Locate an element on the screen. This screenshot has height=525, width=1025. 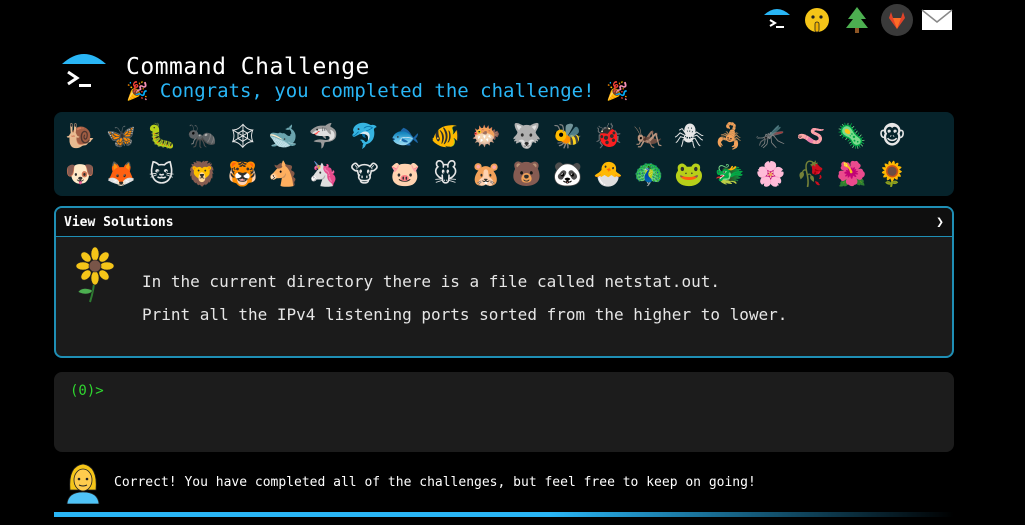
sunflower-icon is located at coordinates (95, 275).